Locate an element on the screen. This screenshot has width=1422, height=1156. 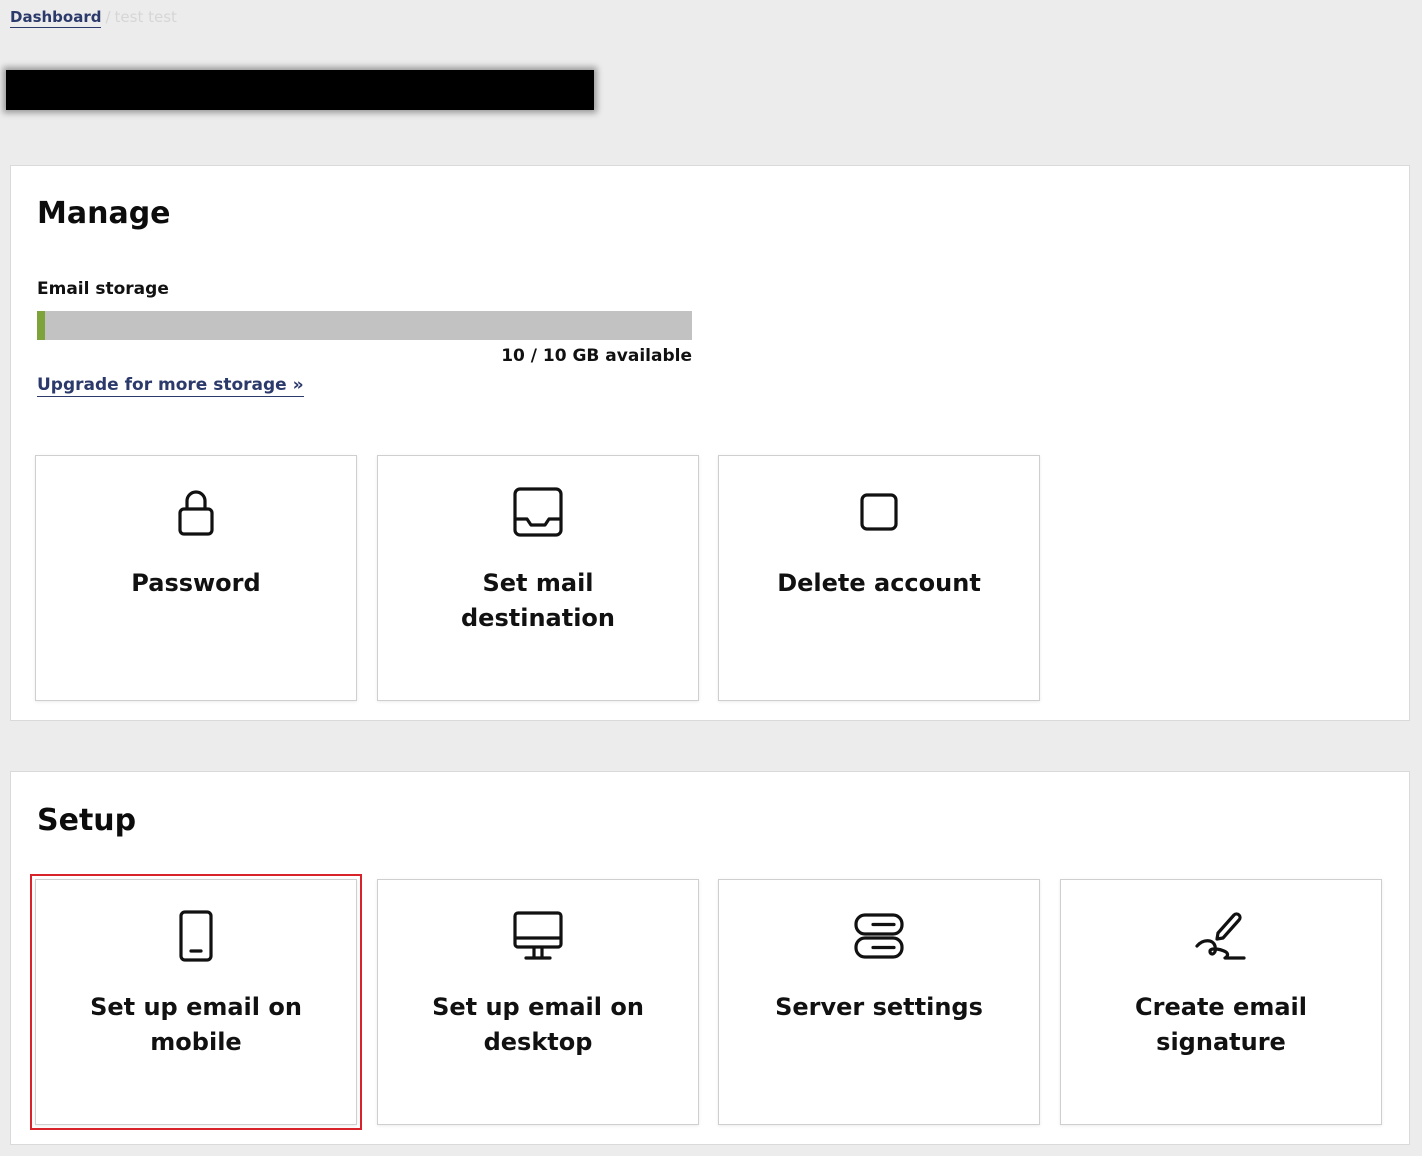
breadcrumb: Dashboard / test test is located at coordinates (93, 18).